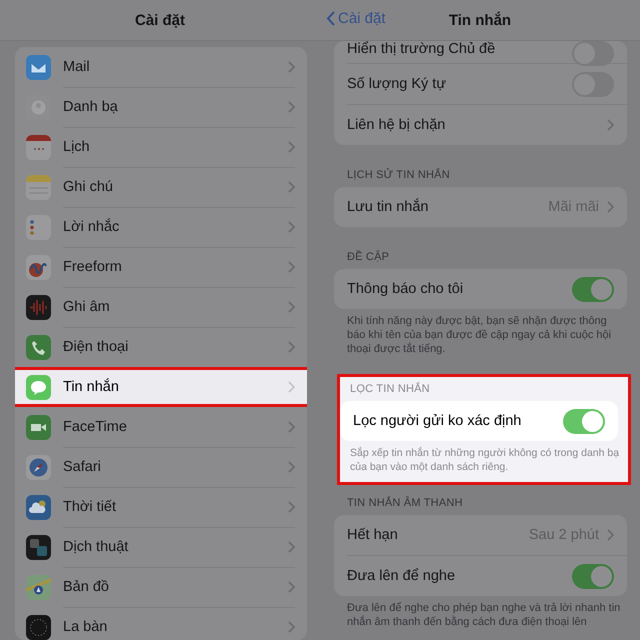 The width and height of the screenshot is (640, 640). What do you see at coordinates (82, 466) in the screenshot?
I see `settings-item: Safari` at bounding box center [82, 466].